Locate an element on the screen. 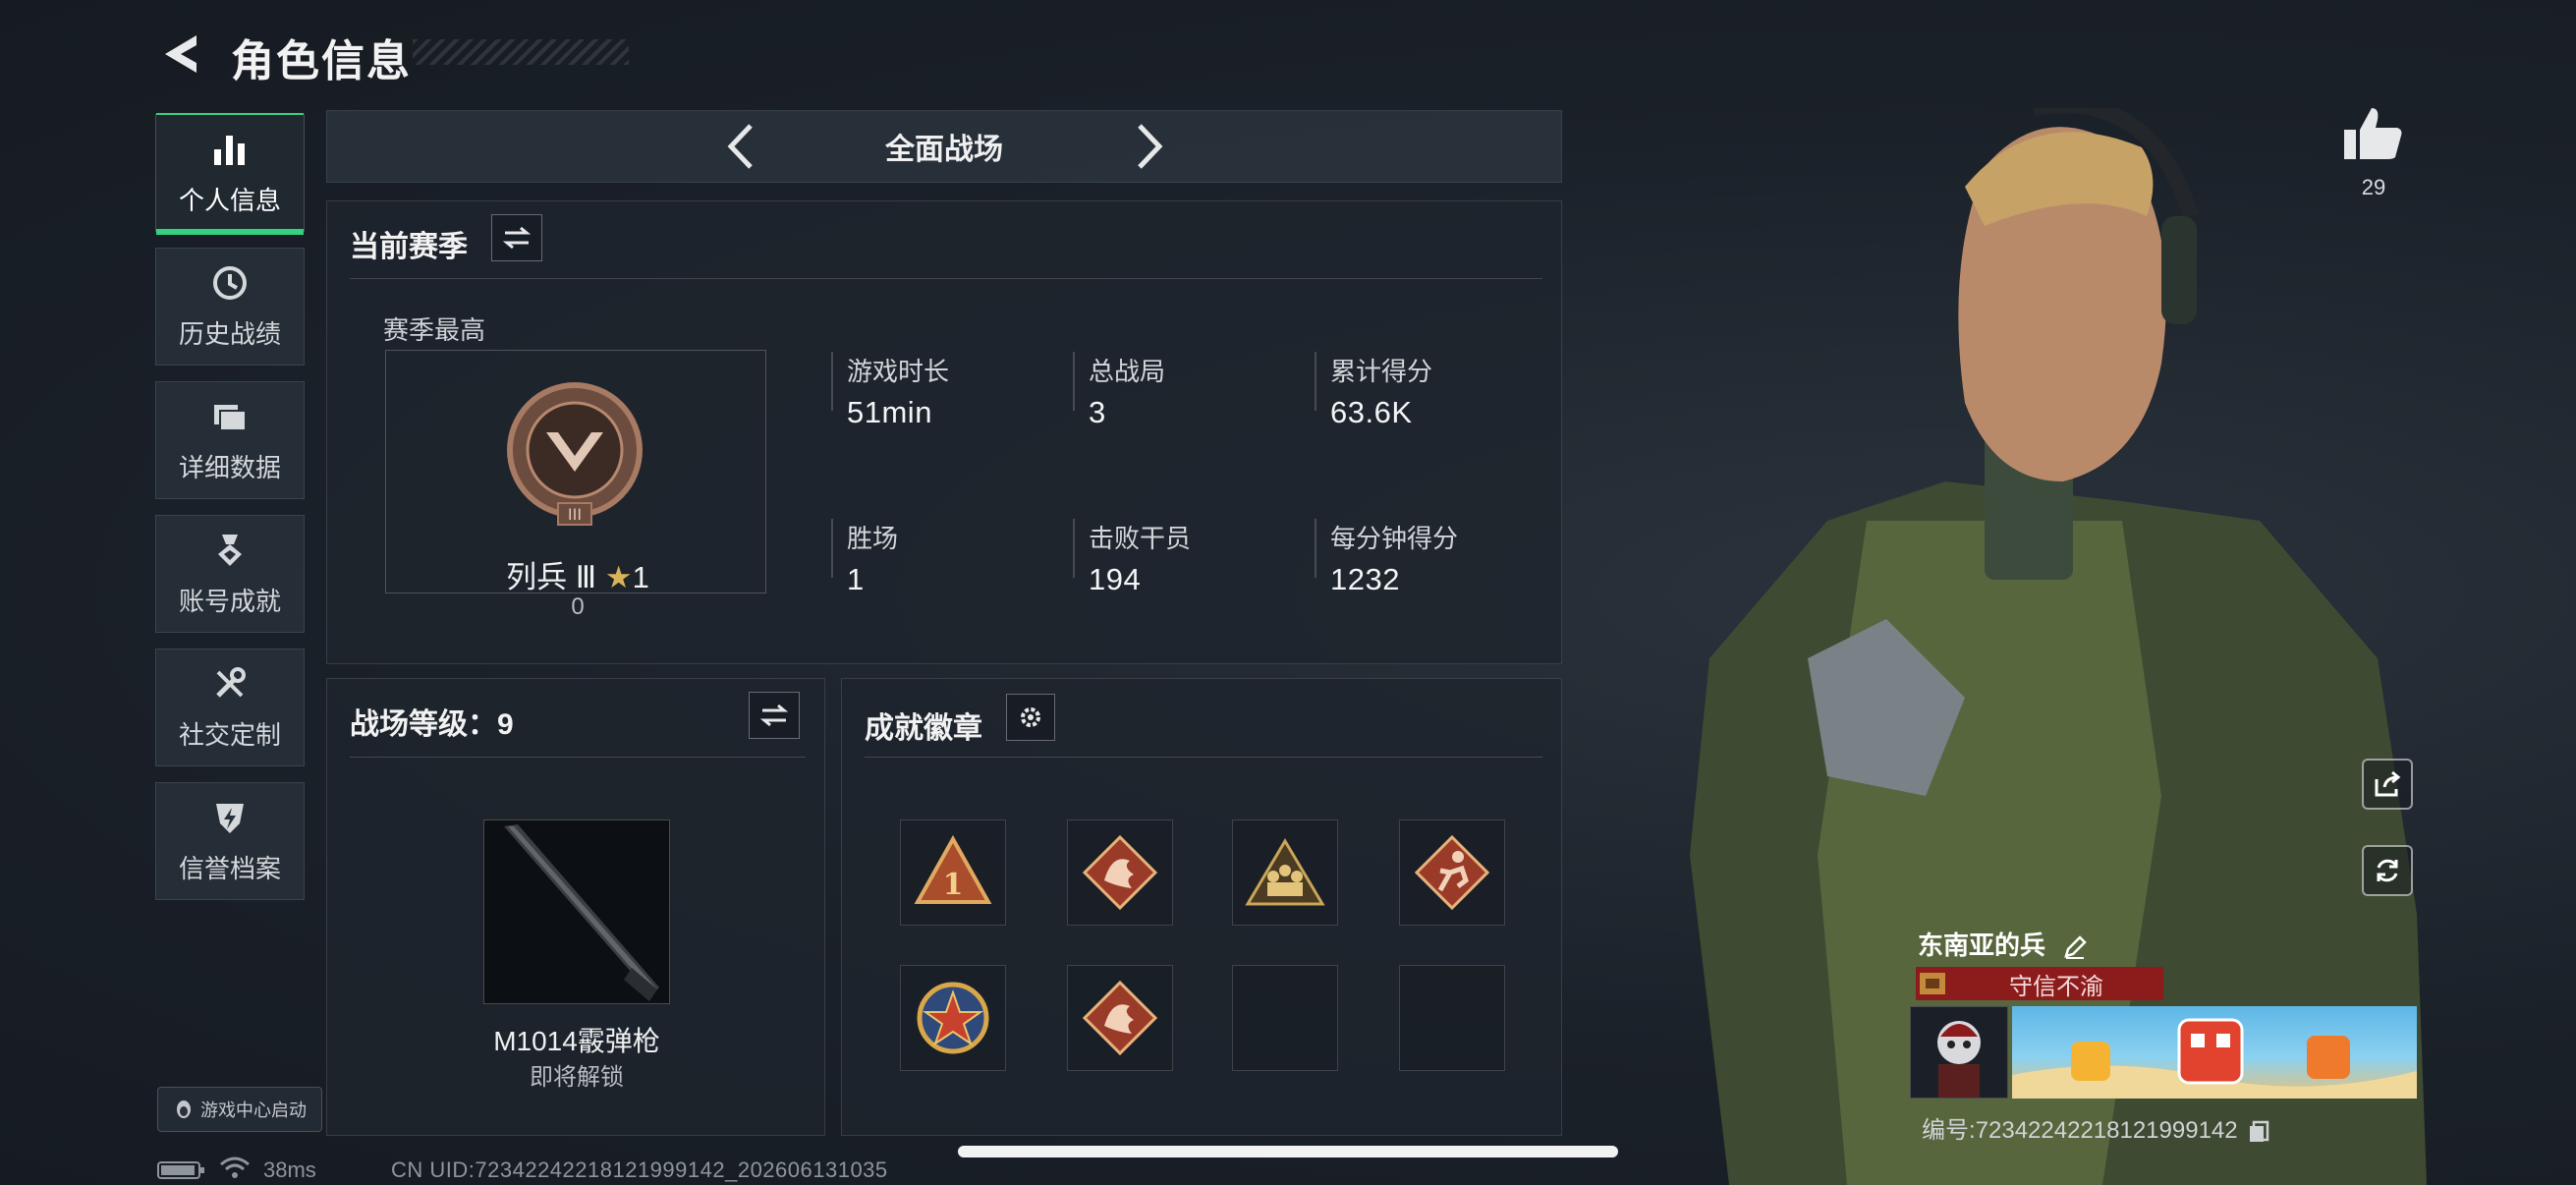  triangle-one-badge-icon: 1 is located at coordinates (953, 869).